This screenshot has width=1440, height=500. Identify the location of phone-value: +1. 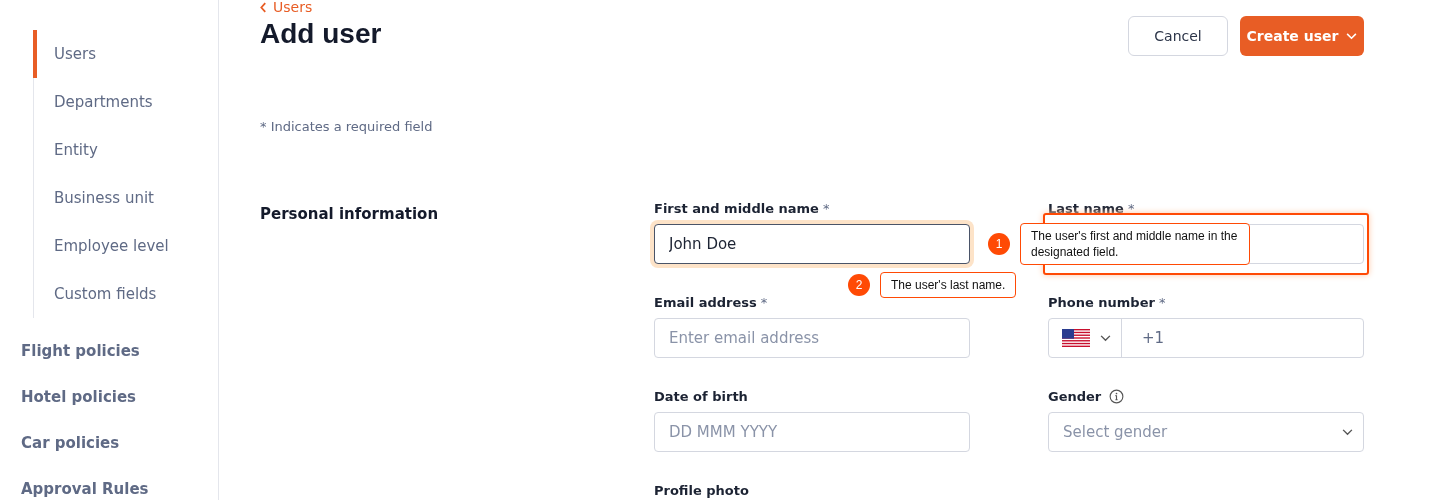
(1153, 338).